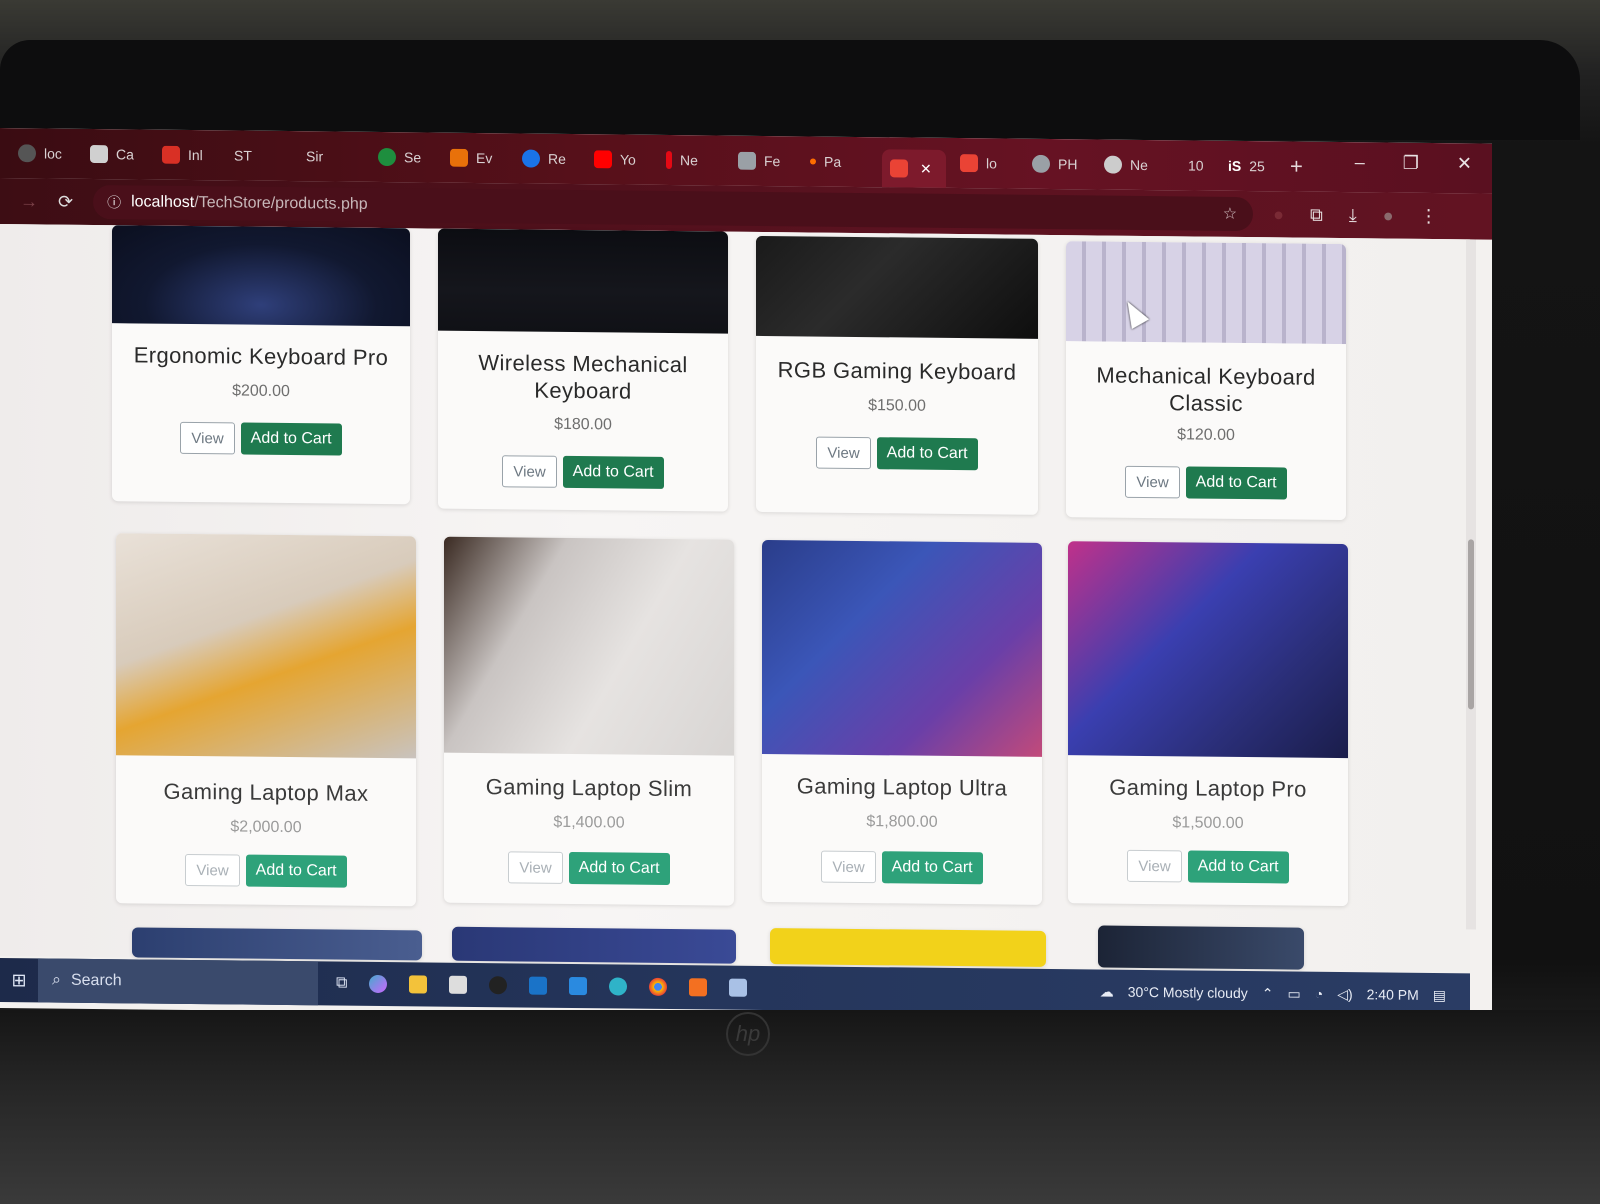 The height and width of the screenshot is (1204, 1600). I want to click on site-info-icon: ⓘ, so click(114, 202).